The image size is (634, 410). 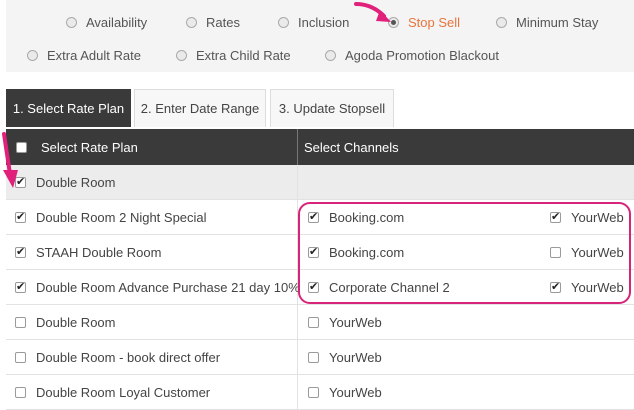 I want to click on option-extra-adult-rate: Extra Adult Rate, so click(x=84, y=55).